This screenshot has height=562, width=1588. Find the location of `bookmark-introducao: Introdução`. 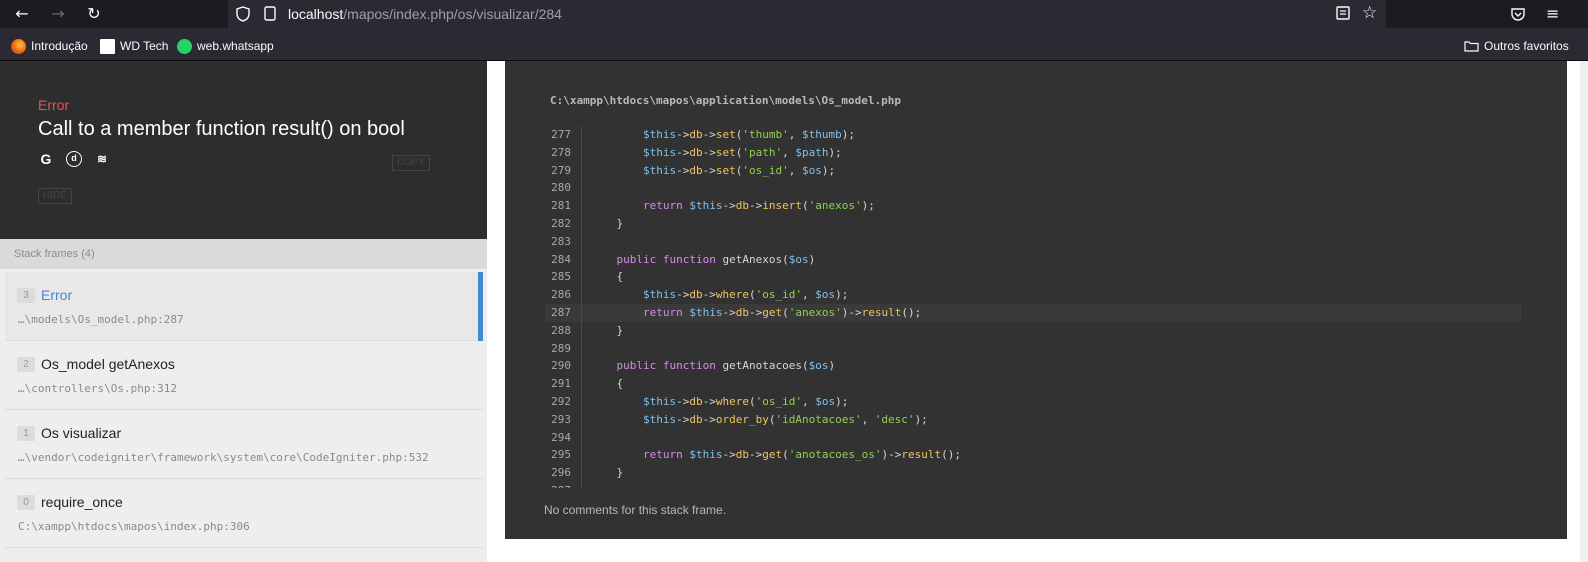

bookmark-introducao: Introdução is located at coordinates (49, 46).